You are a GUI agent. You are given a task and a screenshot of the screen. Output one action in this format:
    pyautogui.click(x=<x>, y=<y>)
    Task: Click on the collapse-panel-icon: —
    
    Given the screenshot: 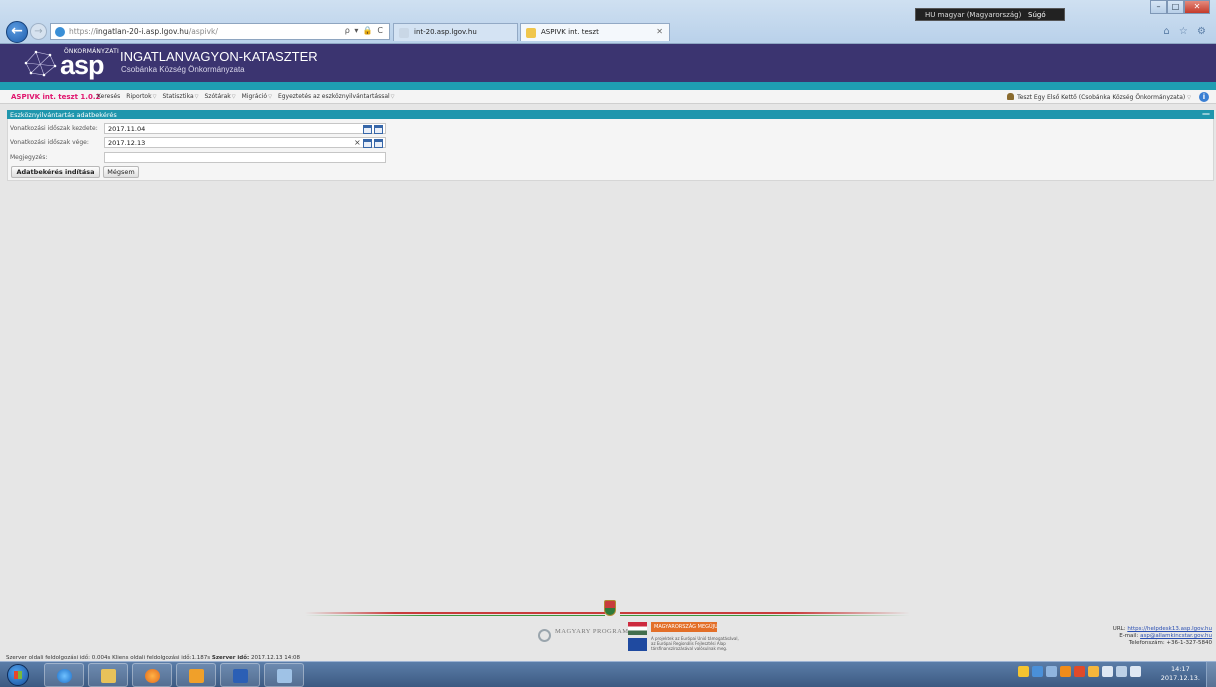 What is the action you would take?
    pyautogui.click(x=1206, y=114)
    